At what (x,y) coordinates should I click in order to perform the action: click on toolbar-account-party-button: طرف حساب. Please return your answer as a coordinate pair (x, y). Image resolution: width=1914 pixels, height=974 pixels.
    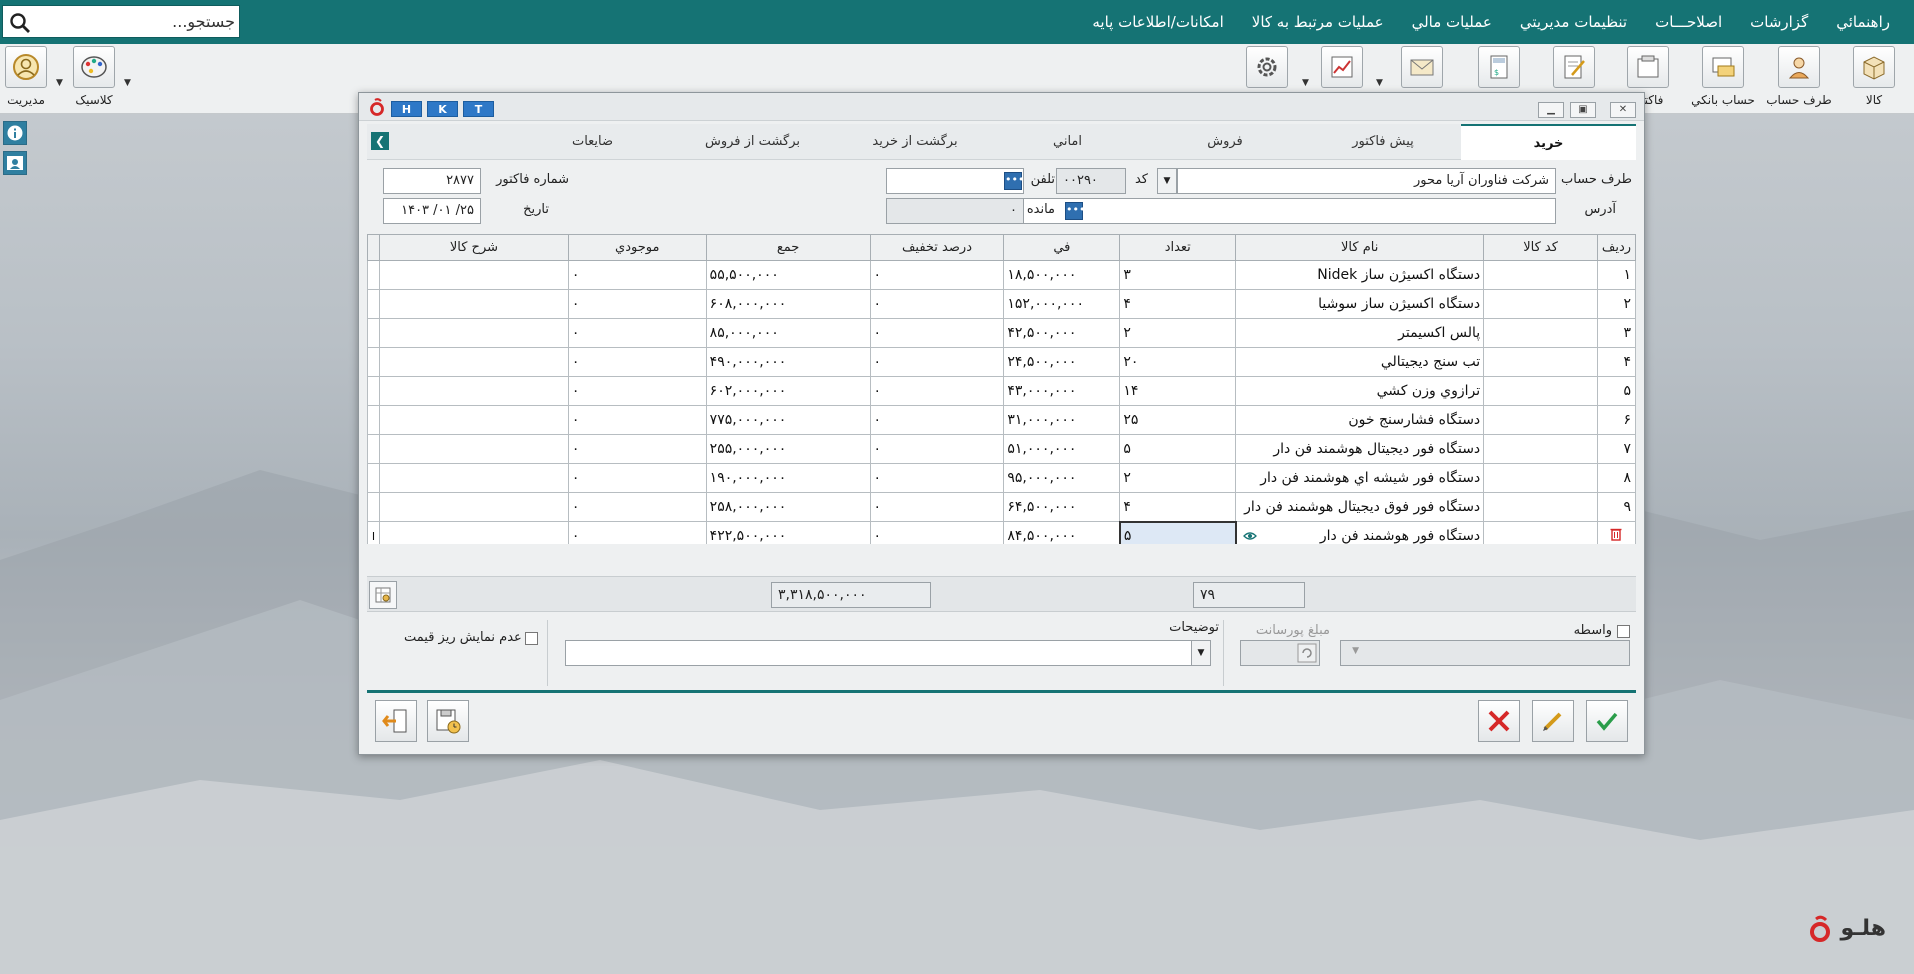
    Looking at the image, I should click on (1799, 76).